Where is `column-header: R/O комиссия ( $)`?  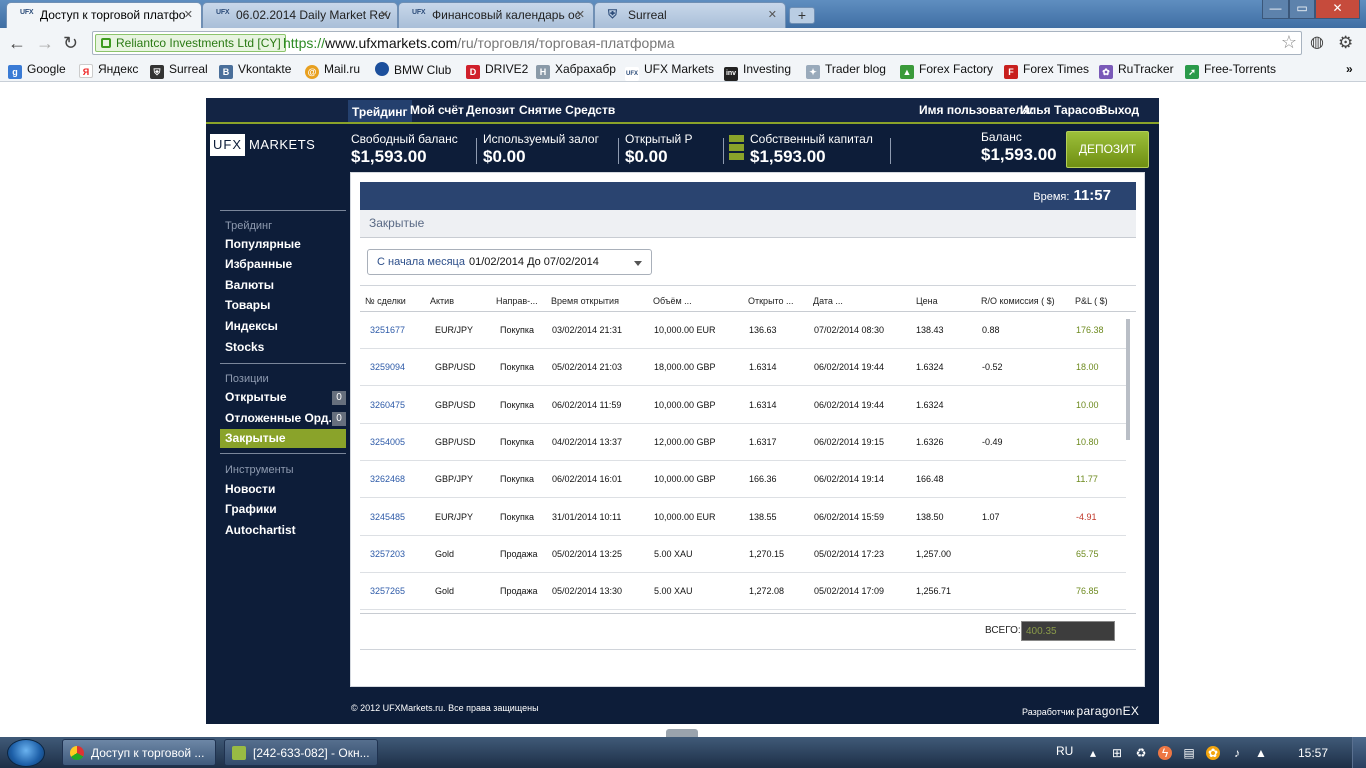 column-header: R/O комиссия ( $) is located at coordinates (1018, 301).